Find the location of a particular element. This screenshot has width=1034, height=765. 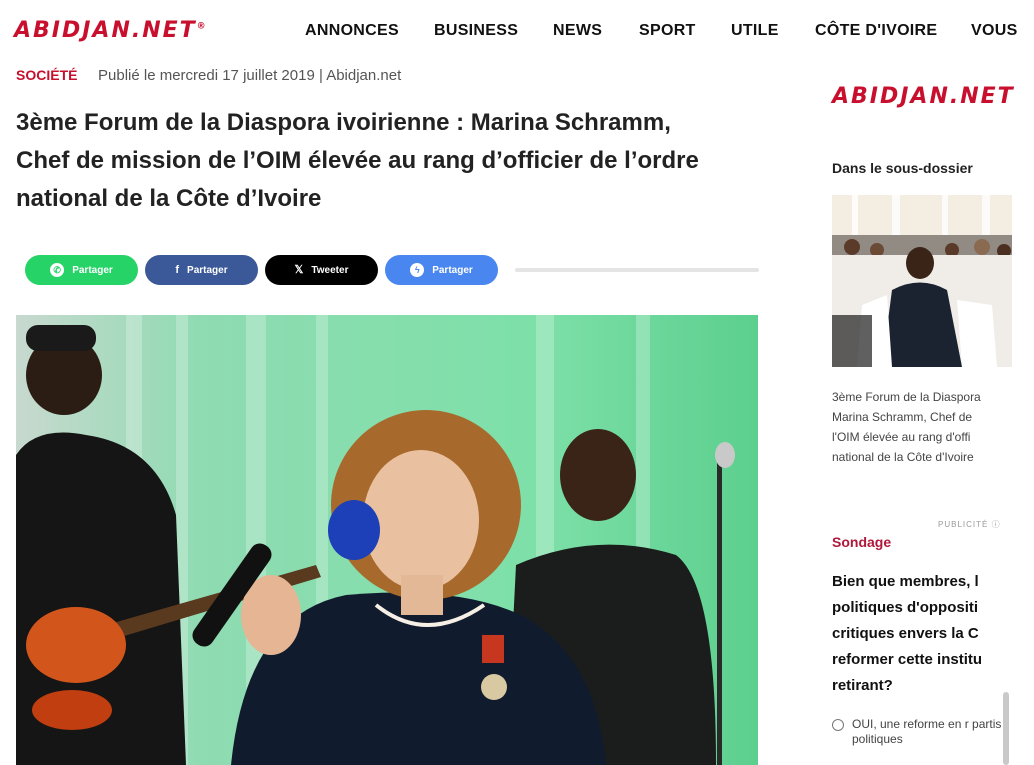

scrollbar-thumb is located at coordinates (1006, 728).